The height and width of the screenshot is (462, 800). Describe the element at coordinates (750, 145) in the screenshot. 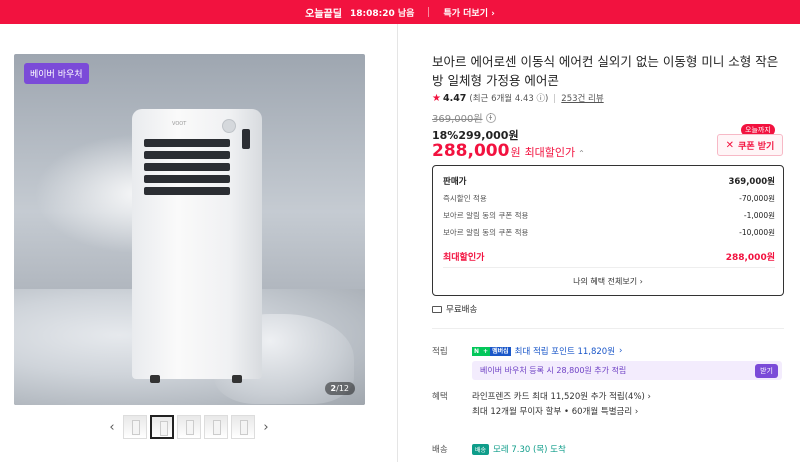

I see `coupon-download-button: ✕ 쿠폰 받기` at that location.